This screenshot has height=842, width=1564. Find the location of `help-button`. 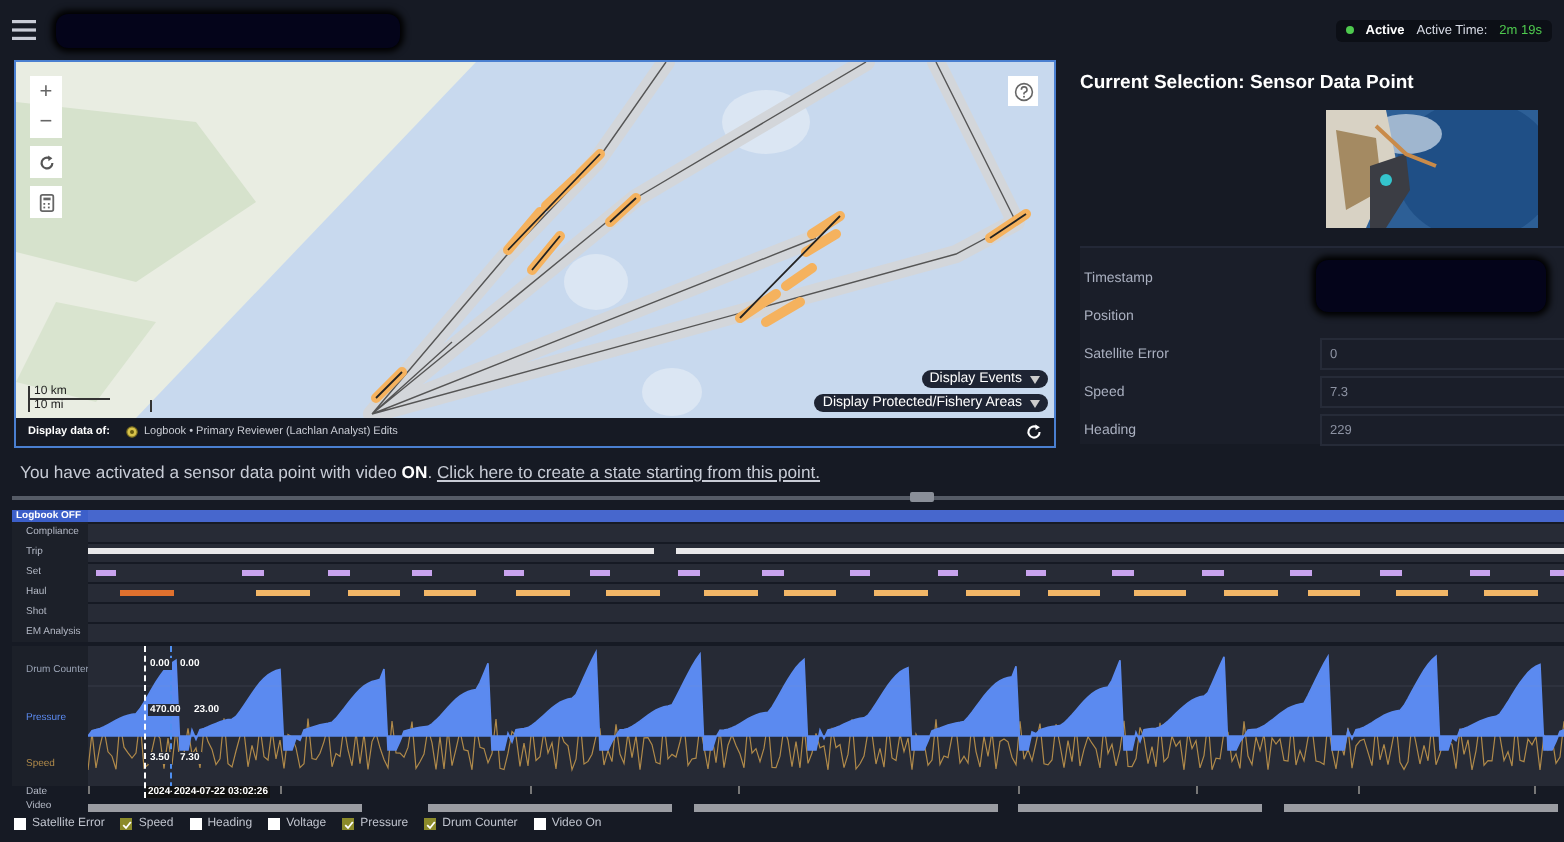

help-button is located at coordinates (1023, 91).